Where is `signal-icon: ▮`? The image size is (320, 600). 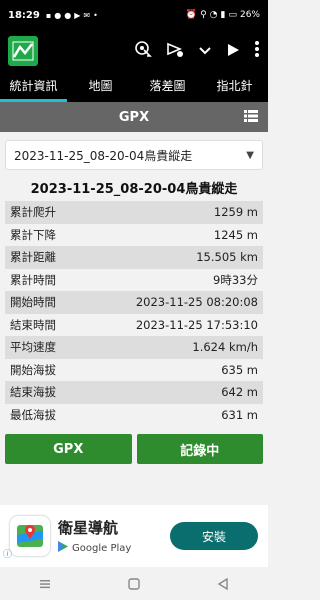 signal-icon: ▮ is located at coordinates (223, 15).